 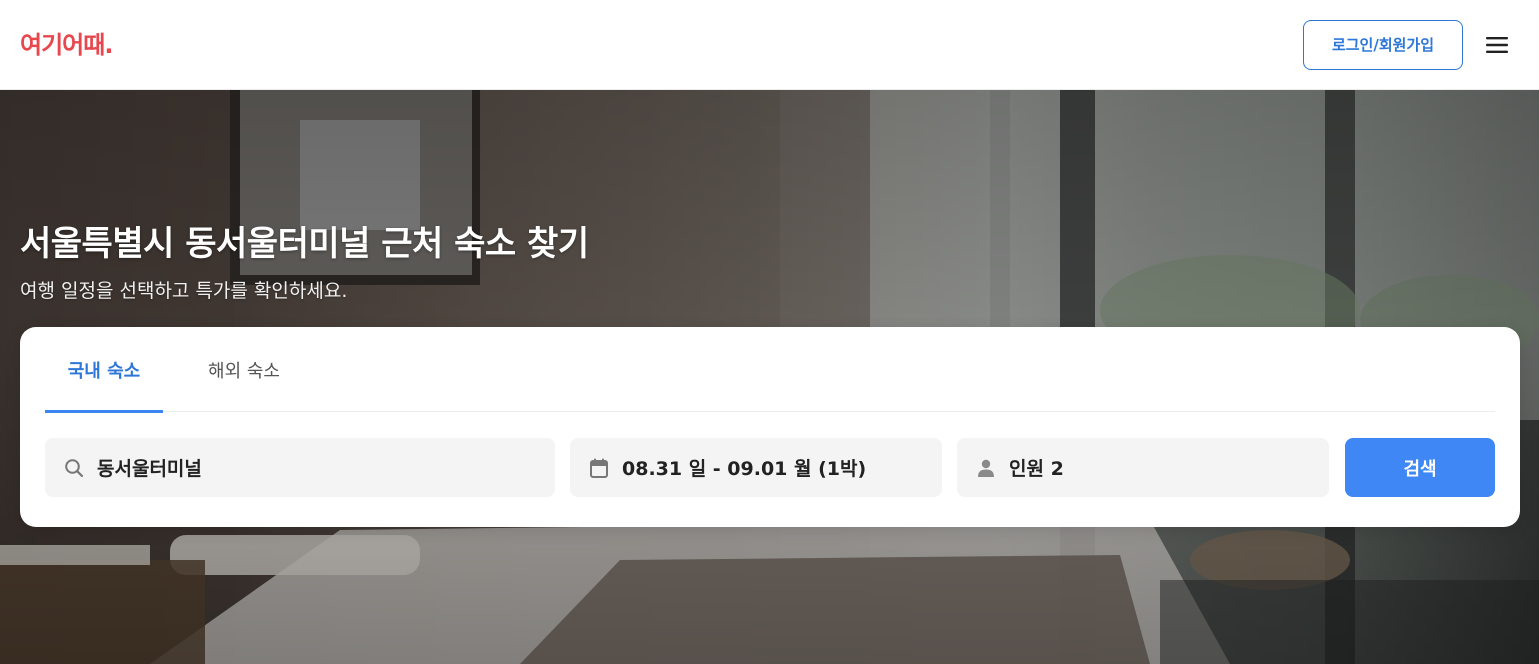 I want to click on search-button: 검색, so click(x=1420, y=467).